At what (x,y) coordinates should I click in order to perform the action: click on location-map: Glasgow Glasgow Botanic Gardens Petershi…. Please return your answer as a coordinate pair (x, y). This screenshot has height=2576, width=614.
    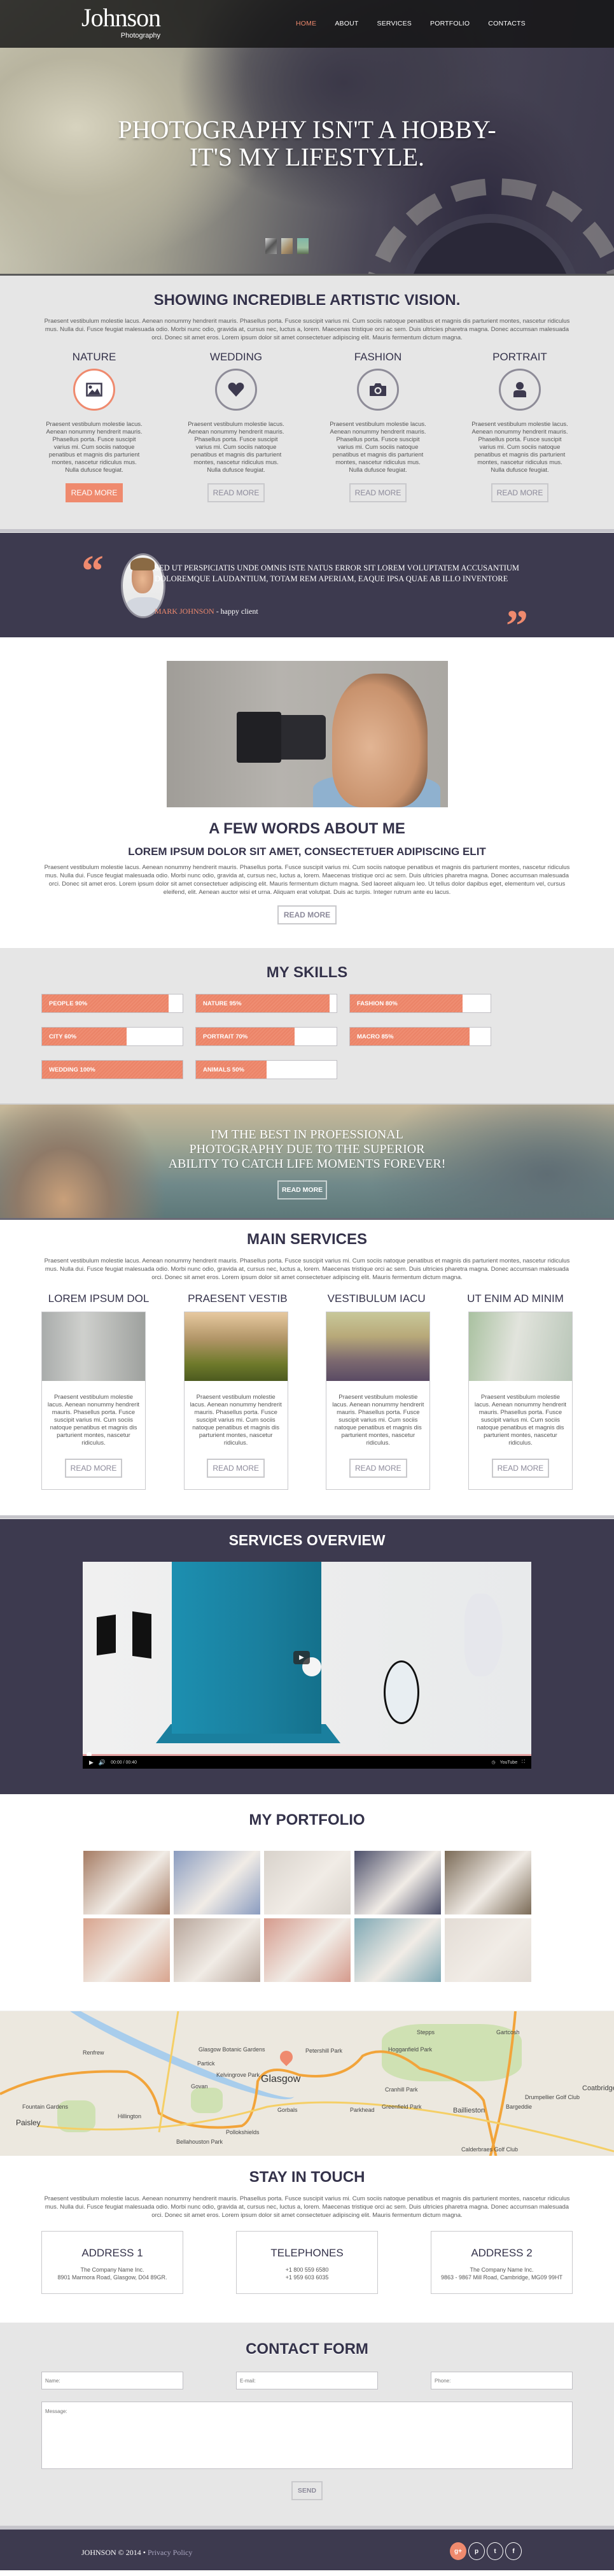
    Looking at the image, I should click on (307, 2083).